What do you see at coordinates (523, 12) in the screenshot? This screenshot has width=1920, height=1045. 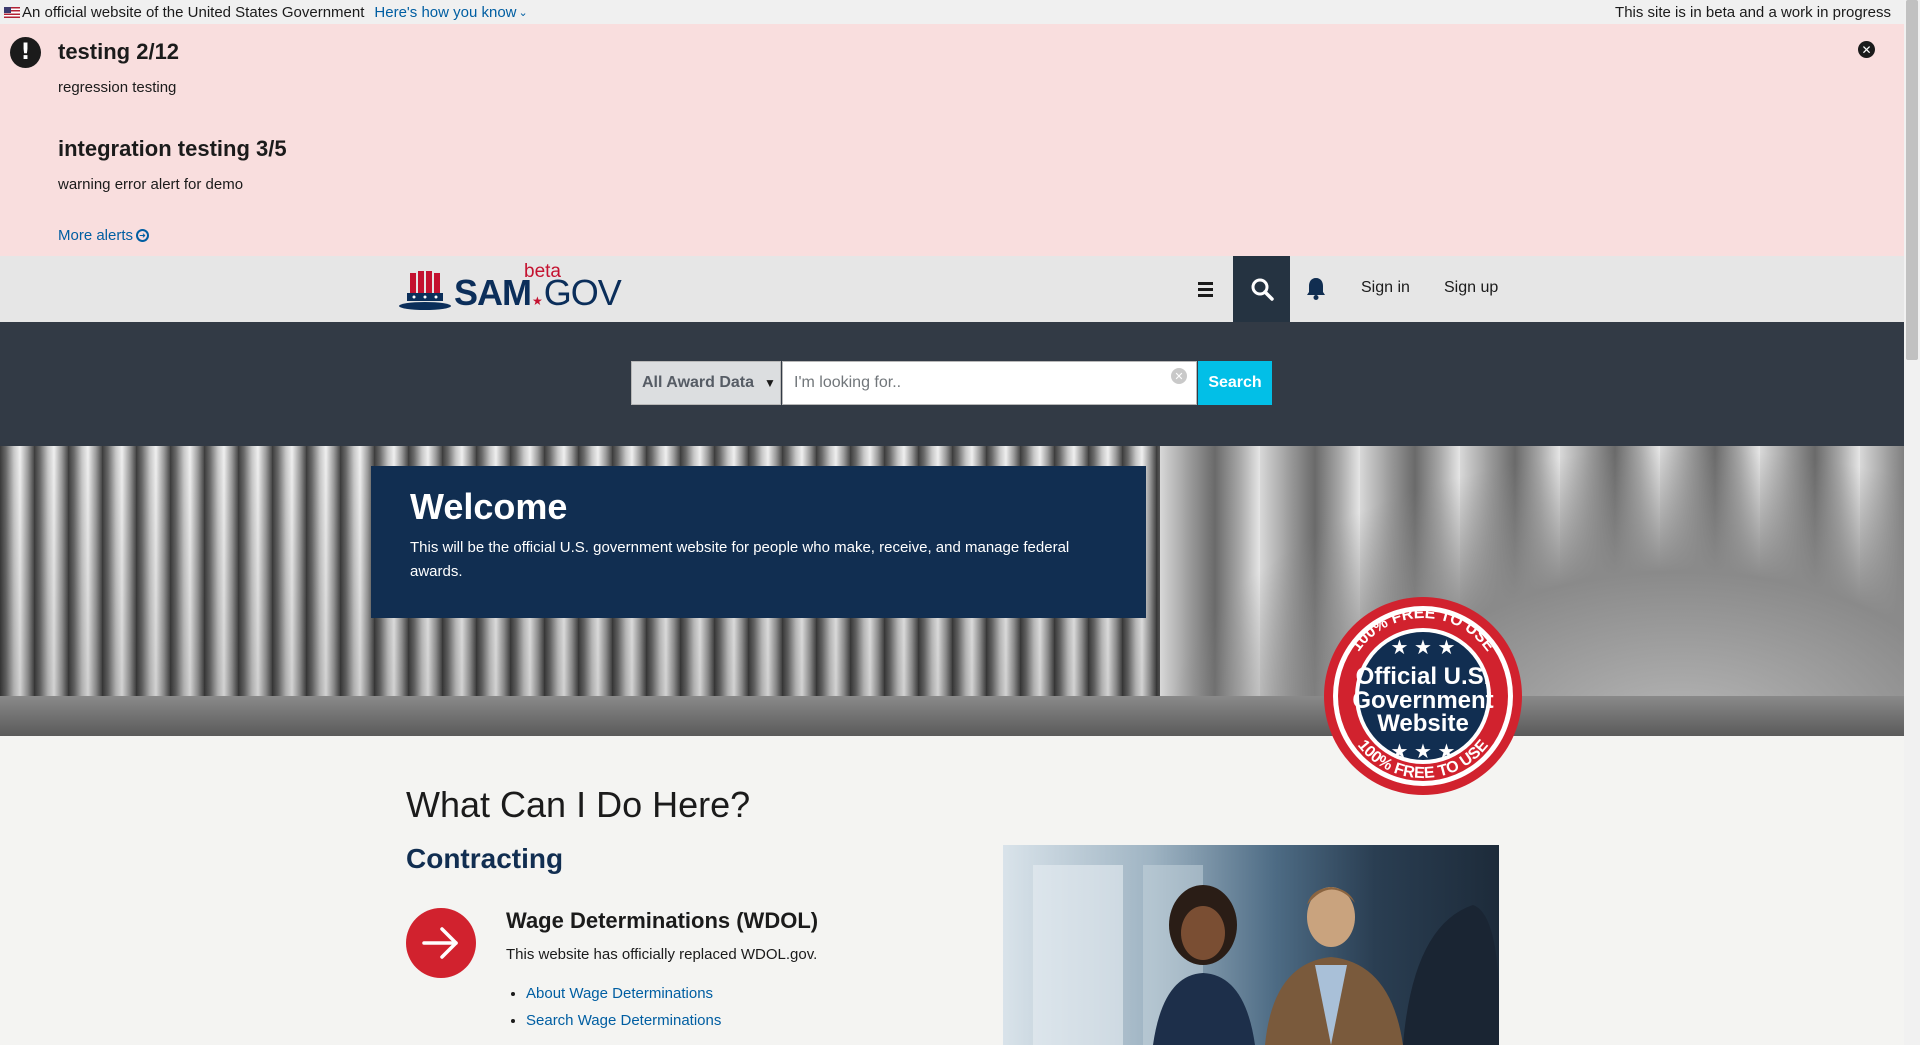 I see `chevron-down-icon: ⌄` at bounding box center [523, 12].